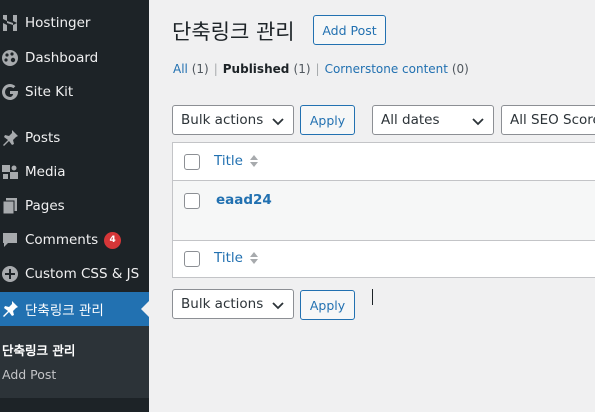 This screenshot has height=412, width=595. Describe the element at coordinates (236, 161) in the screenshot. I see `title-column-sort: Title` at that location.